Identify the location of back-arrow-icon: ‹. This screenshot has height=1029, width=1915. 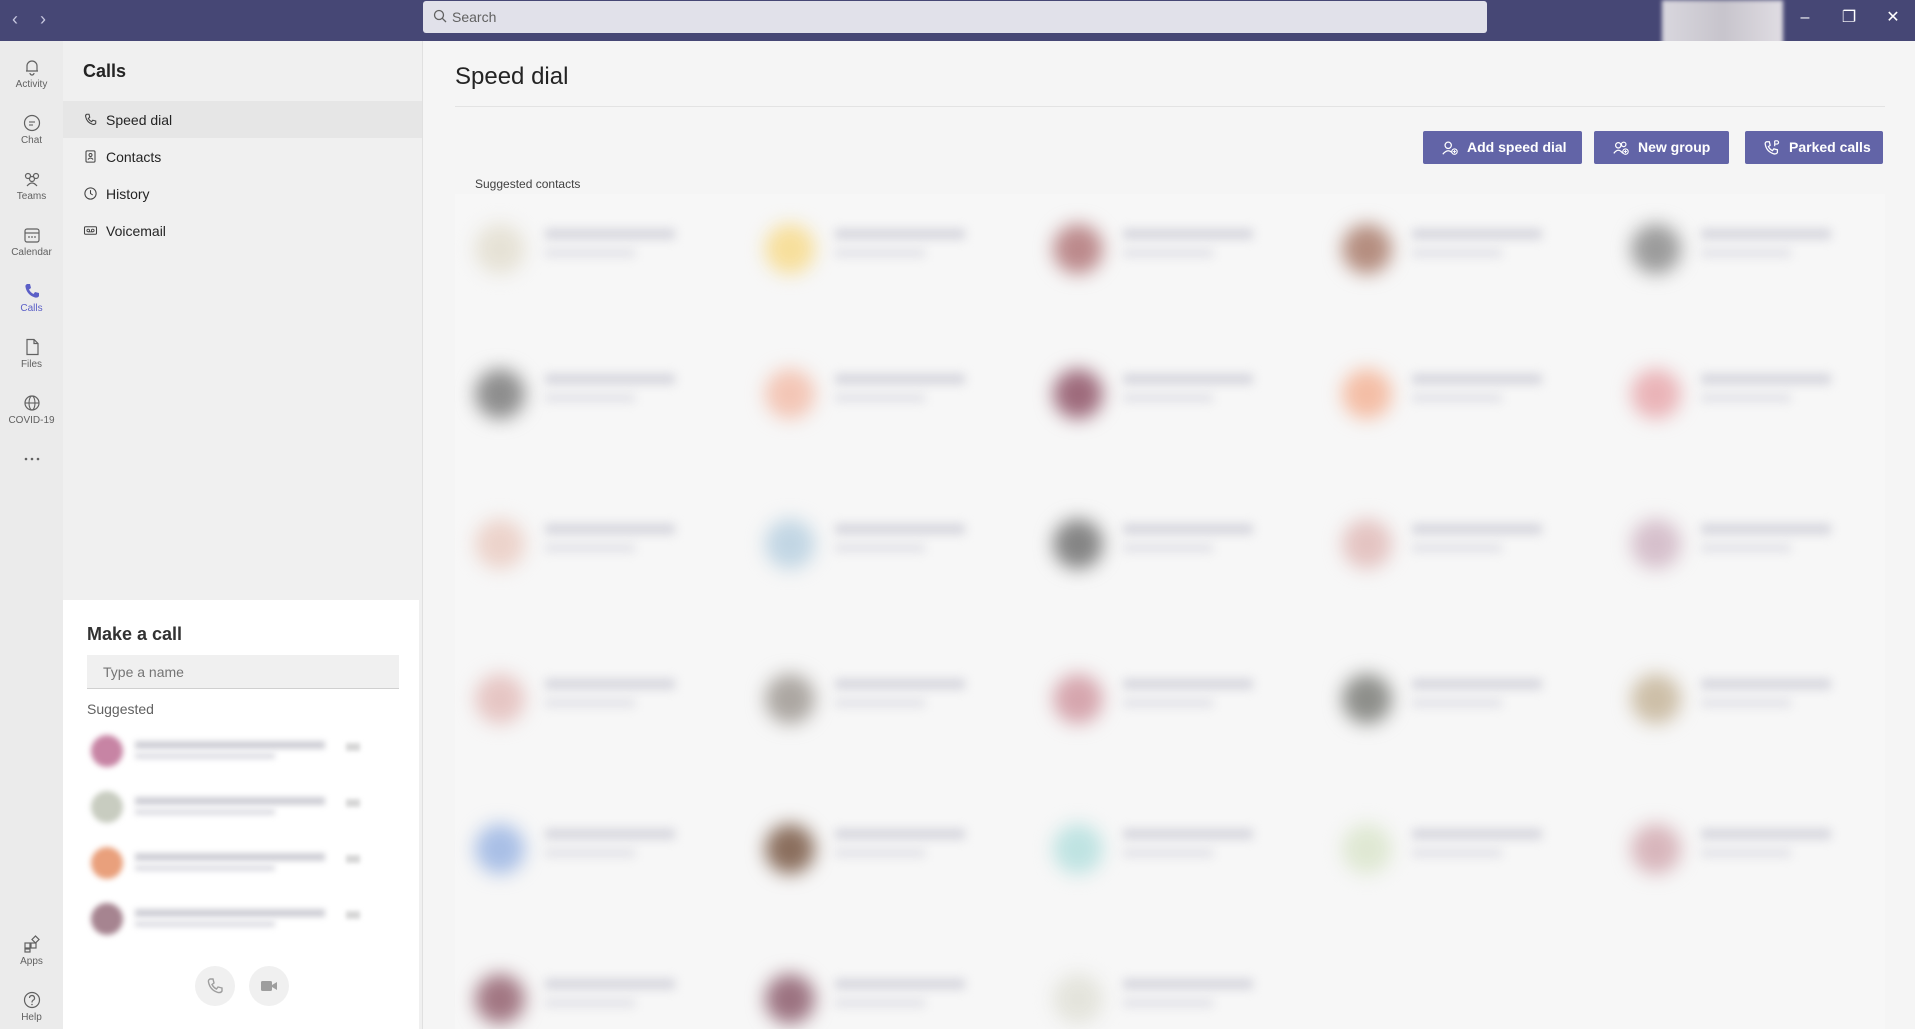
(15, 19).